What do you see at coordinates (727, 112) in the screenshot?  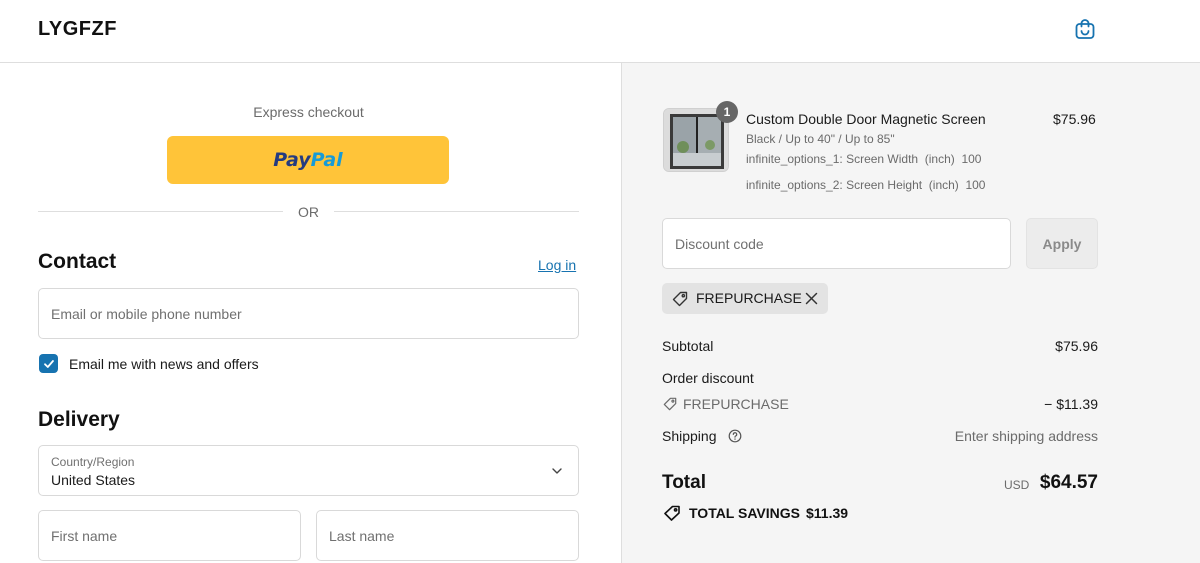 I see `quantity-badge: 1` at bounding box center [727, 112].